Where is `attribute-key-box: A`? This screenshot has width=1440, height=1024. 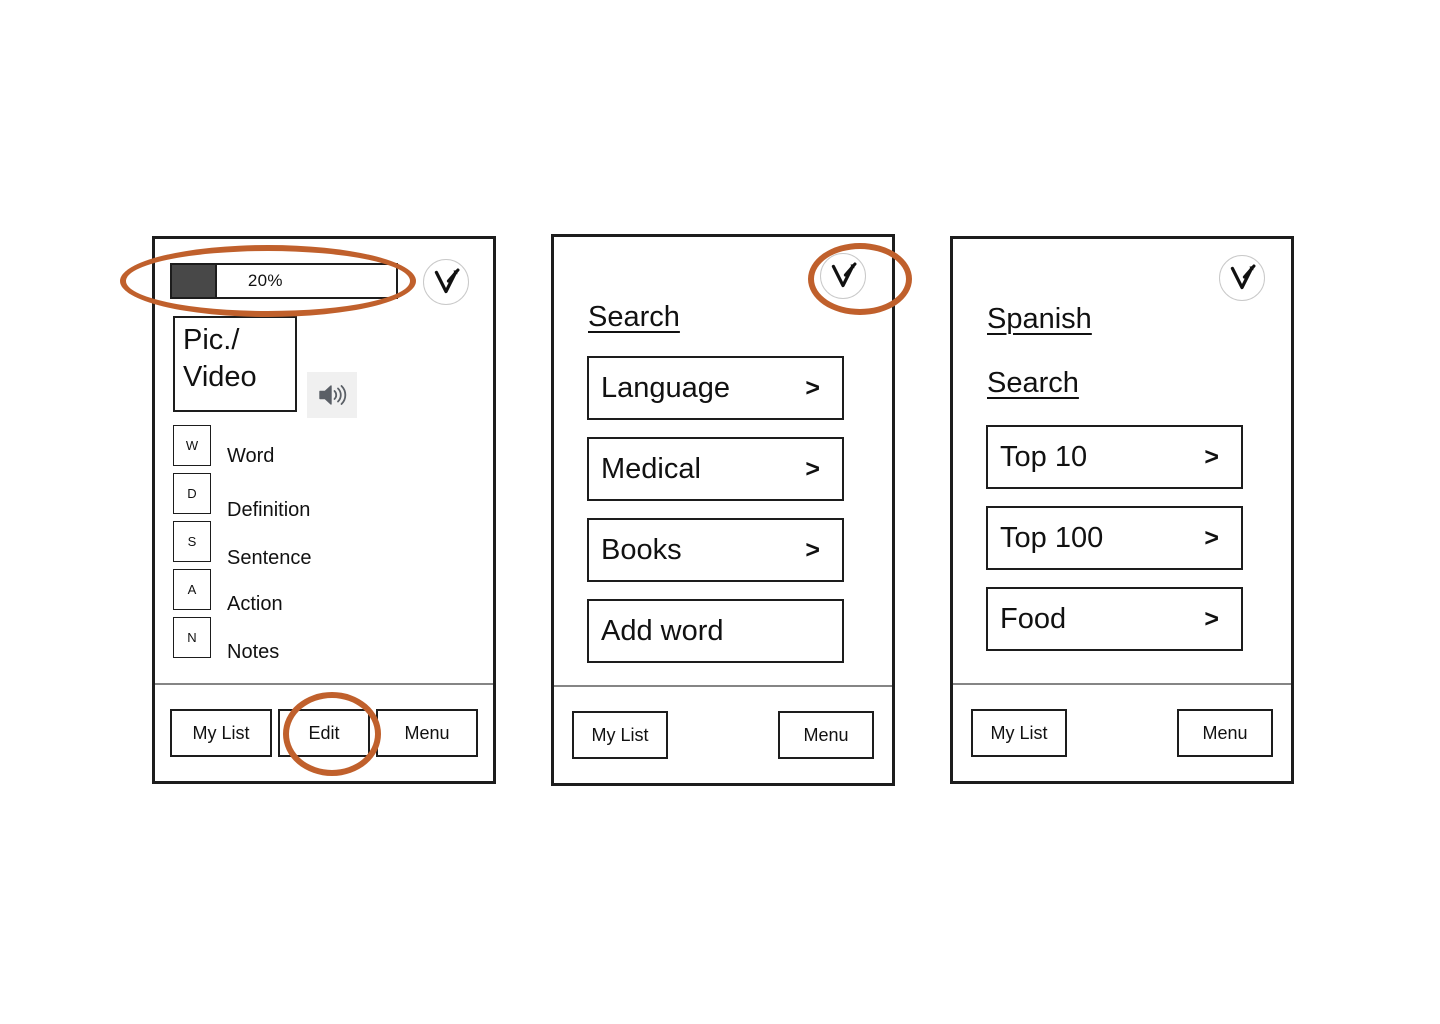
attribute-key-box: A is located at coordinates (192, 589).